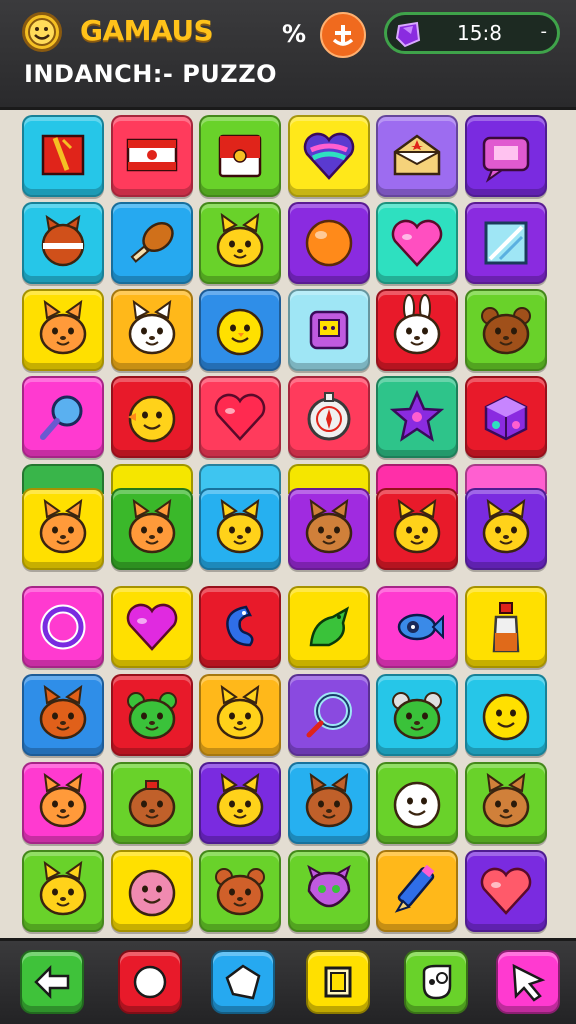 The width and height of the screenshot is (576, 1024). I want to click on heart-rainbow-icon, so click(329, 156).